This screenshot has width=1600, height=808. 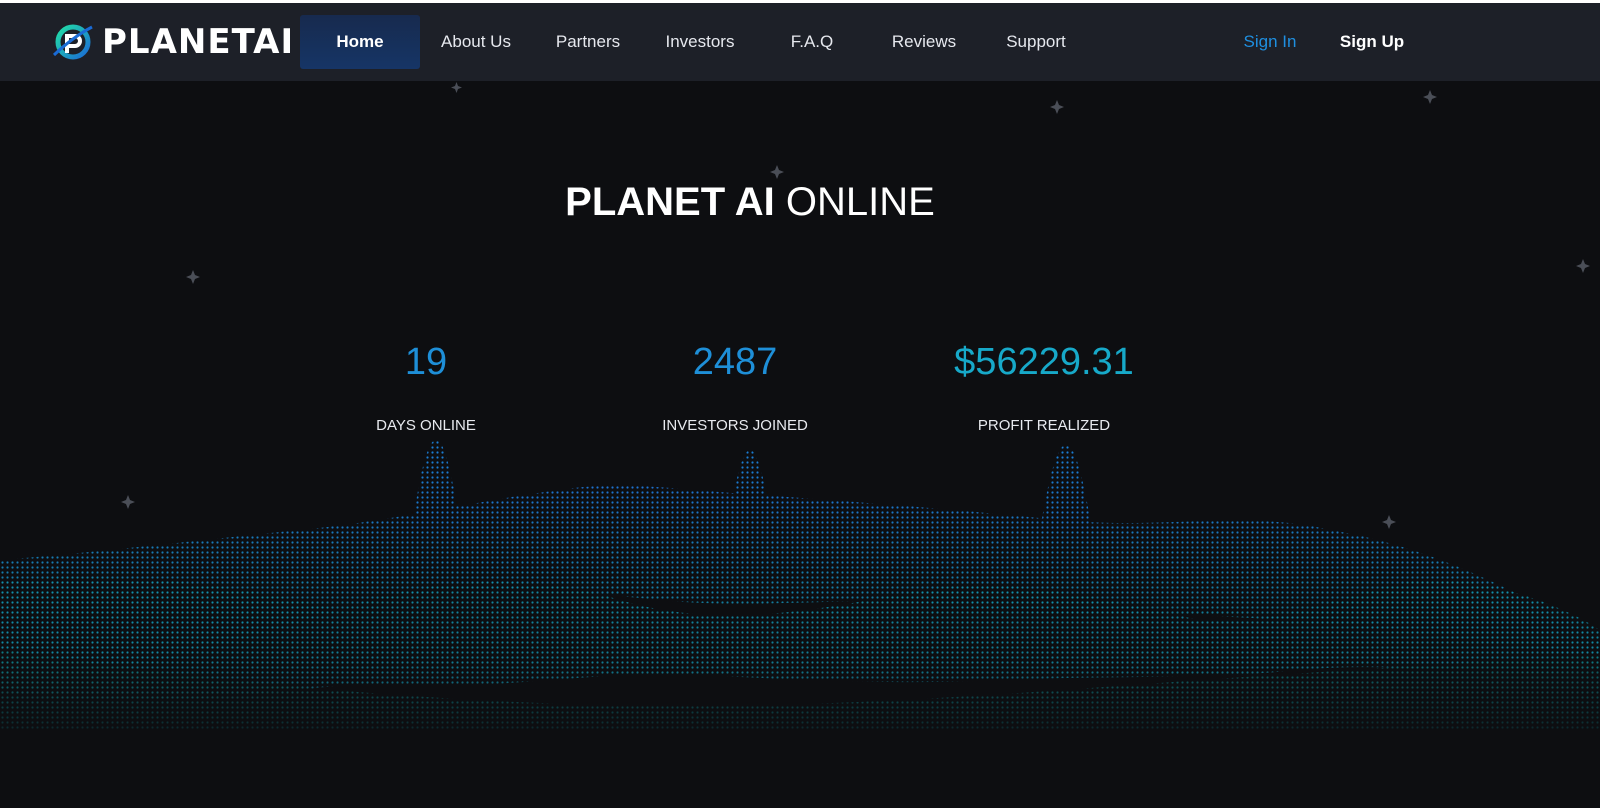 I want to click on stat-value: 19, so click(x=426, y=362).